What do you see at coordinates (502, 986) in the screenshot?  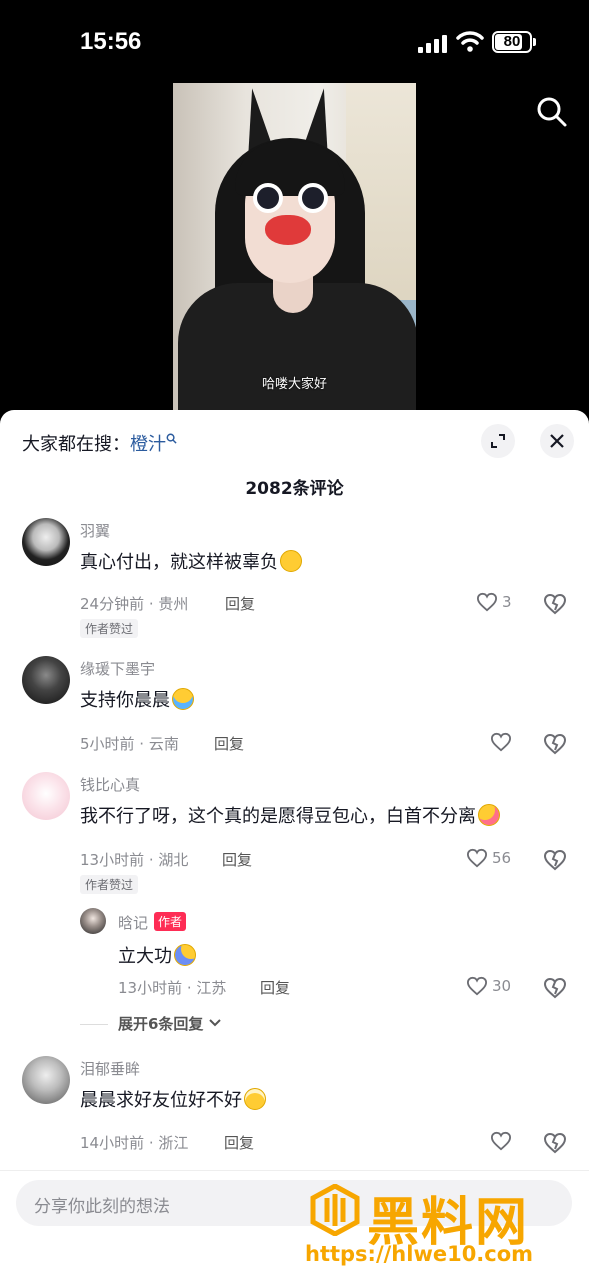 I see `like-count: 30` at bounding box center [502, 986].